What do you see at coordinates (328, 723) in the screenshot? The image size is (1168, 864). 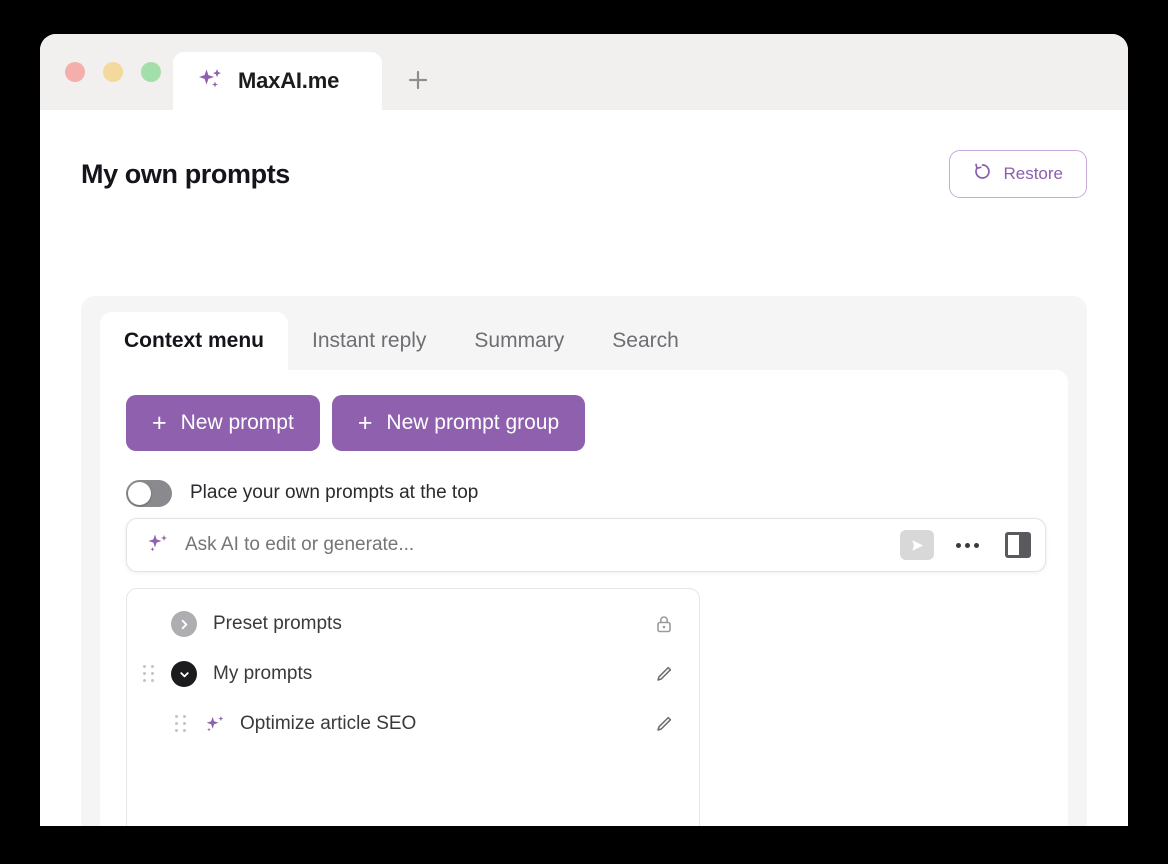 I see `list-item-label: Optimize article SEO` at bounding box center [328, 723].